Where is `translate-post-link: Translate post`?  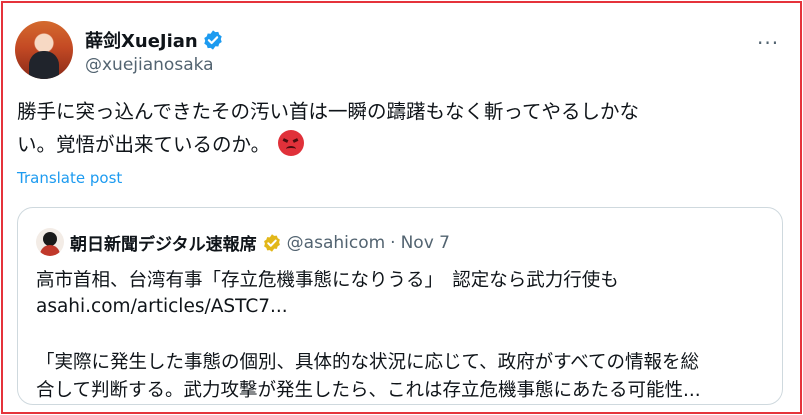 translate-post-link: Translate post is located at coordinates (69, 178).